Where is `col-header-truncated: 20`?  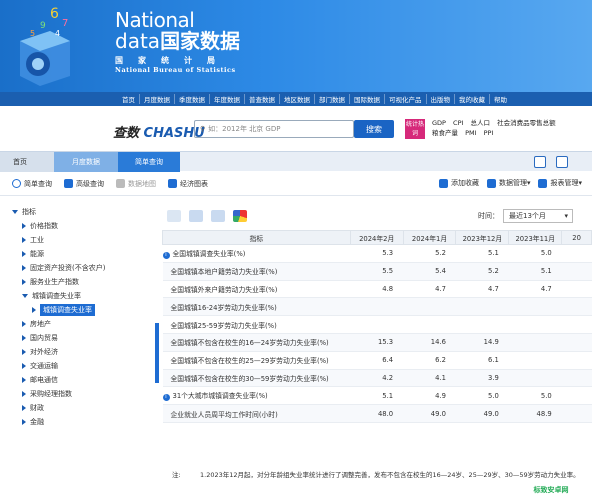
col-header-truncated: 20 is located at coordinates (576, 237).